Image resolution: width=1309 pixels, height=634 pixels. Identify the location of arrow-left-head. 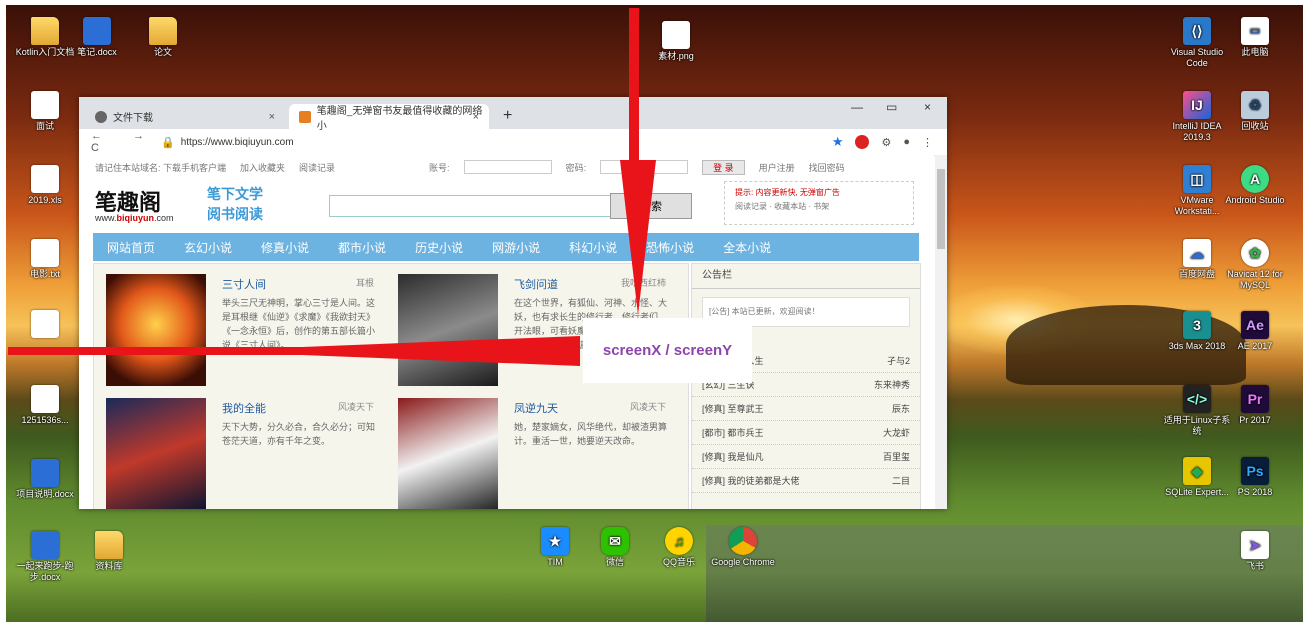
(390, 351).